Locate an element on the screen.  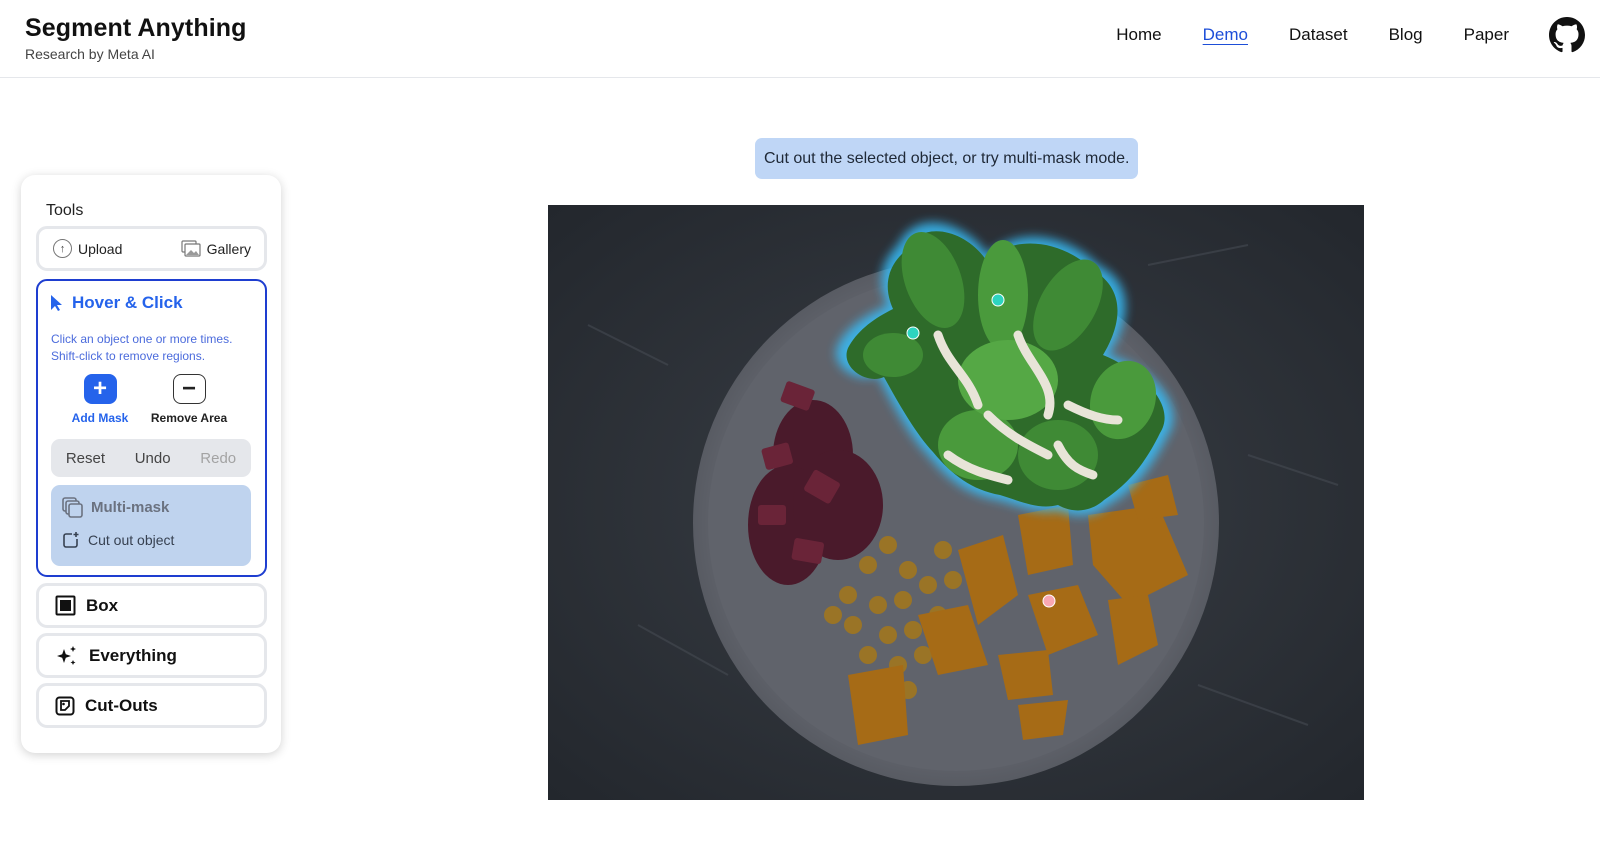
description-line: Shift-click to remove regions. is located at coordinates (128, 356).